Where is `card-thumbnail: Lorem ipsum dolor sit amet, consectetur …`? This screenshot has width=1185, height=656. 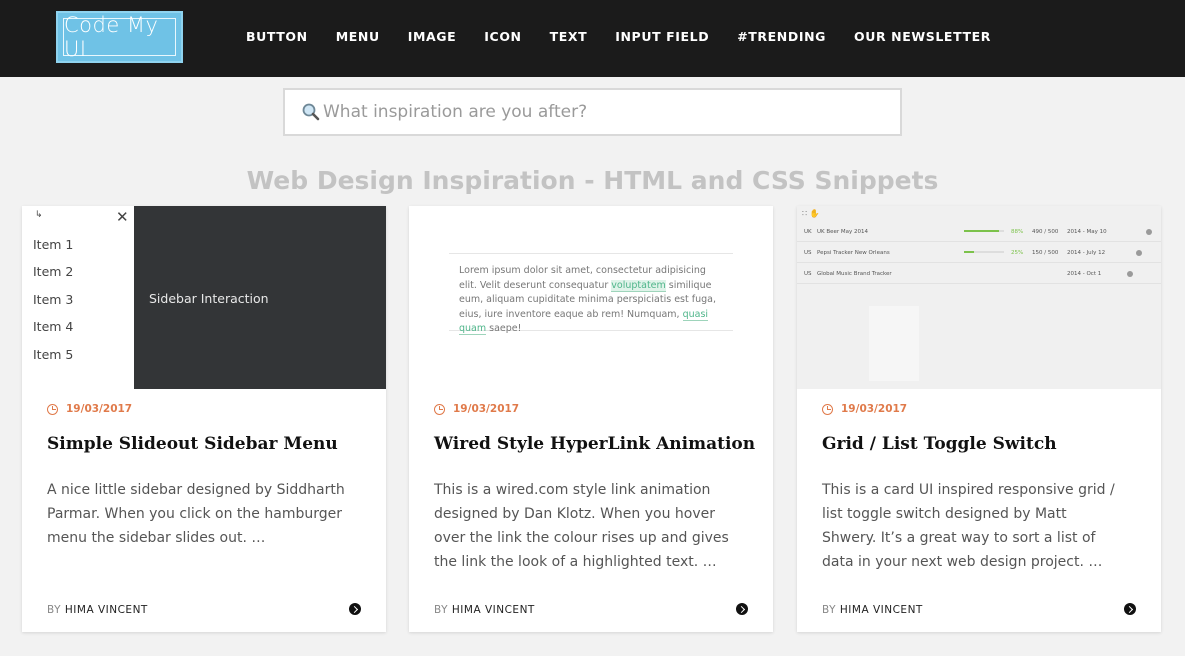 card-thumbnail: Lorem ipsum dolor sit amet, consectetur … is located at coordinates (591, 297).